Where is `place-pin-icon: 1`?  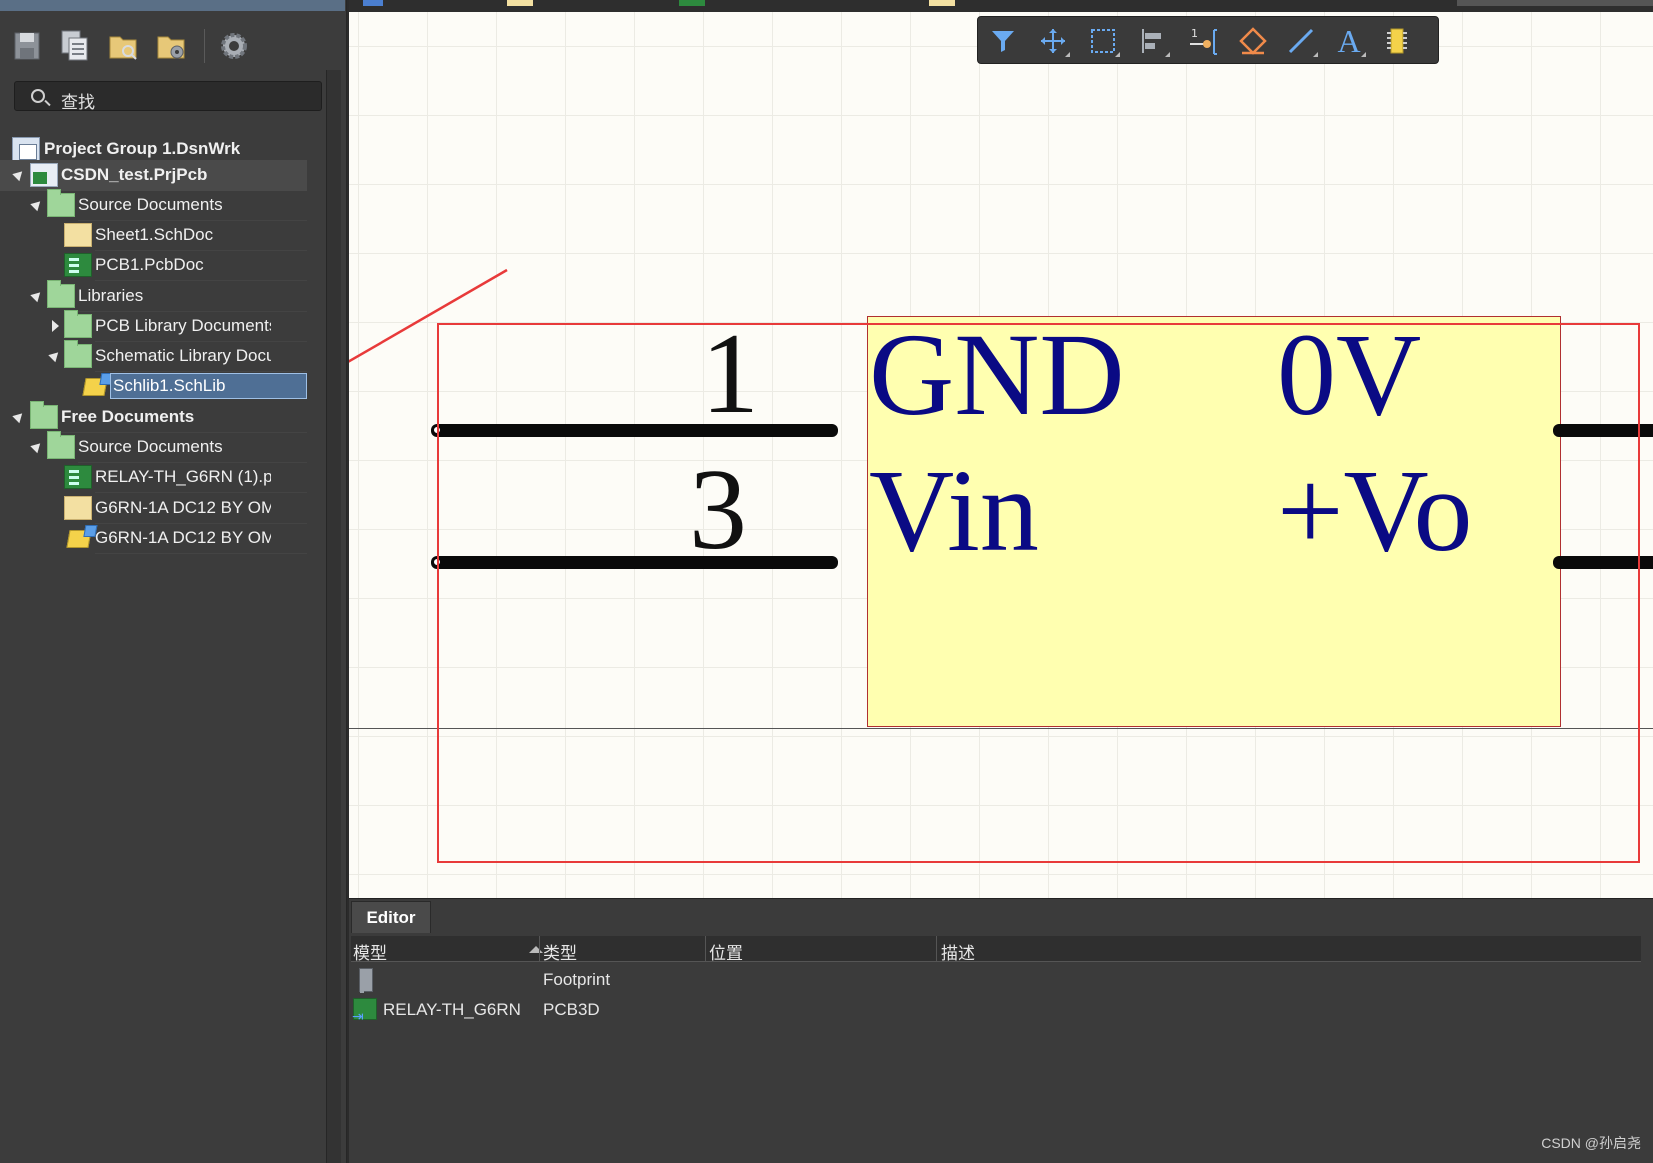
place-pin-icon: 1 is located at coordinates (1203, 41).